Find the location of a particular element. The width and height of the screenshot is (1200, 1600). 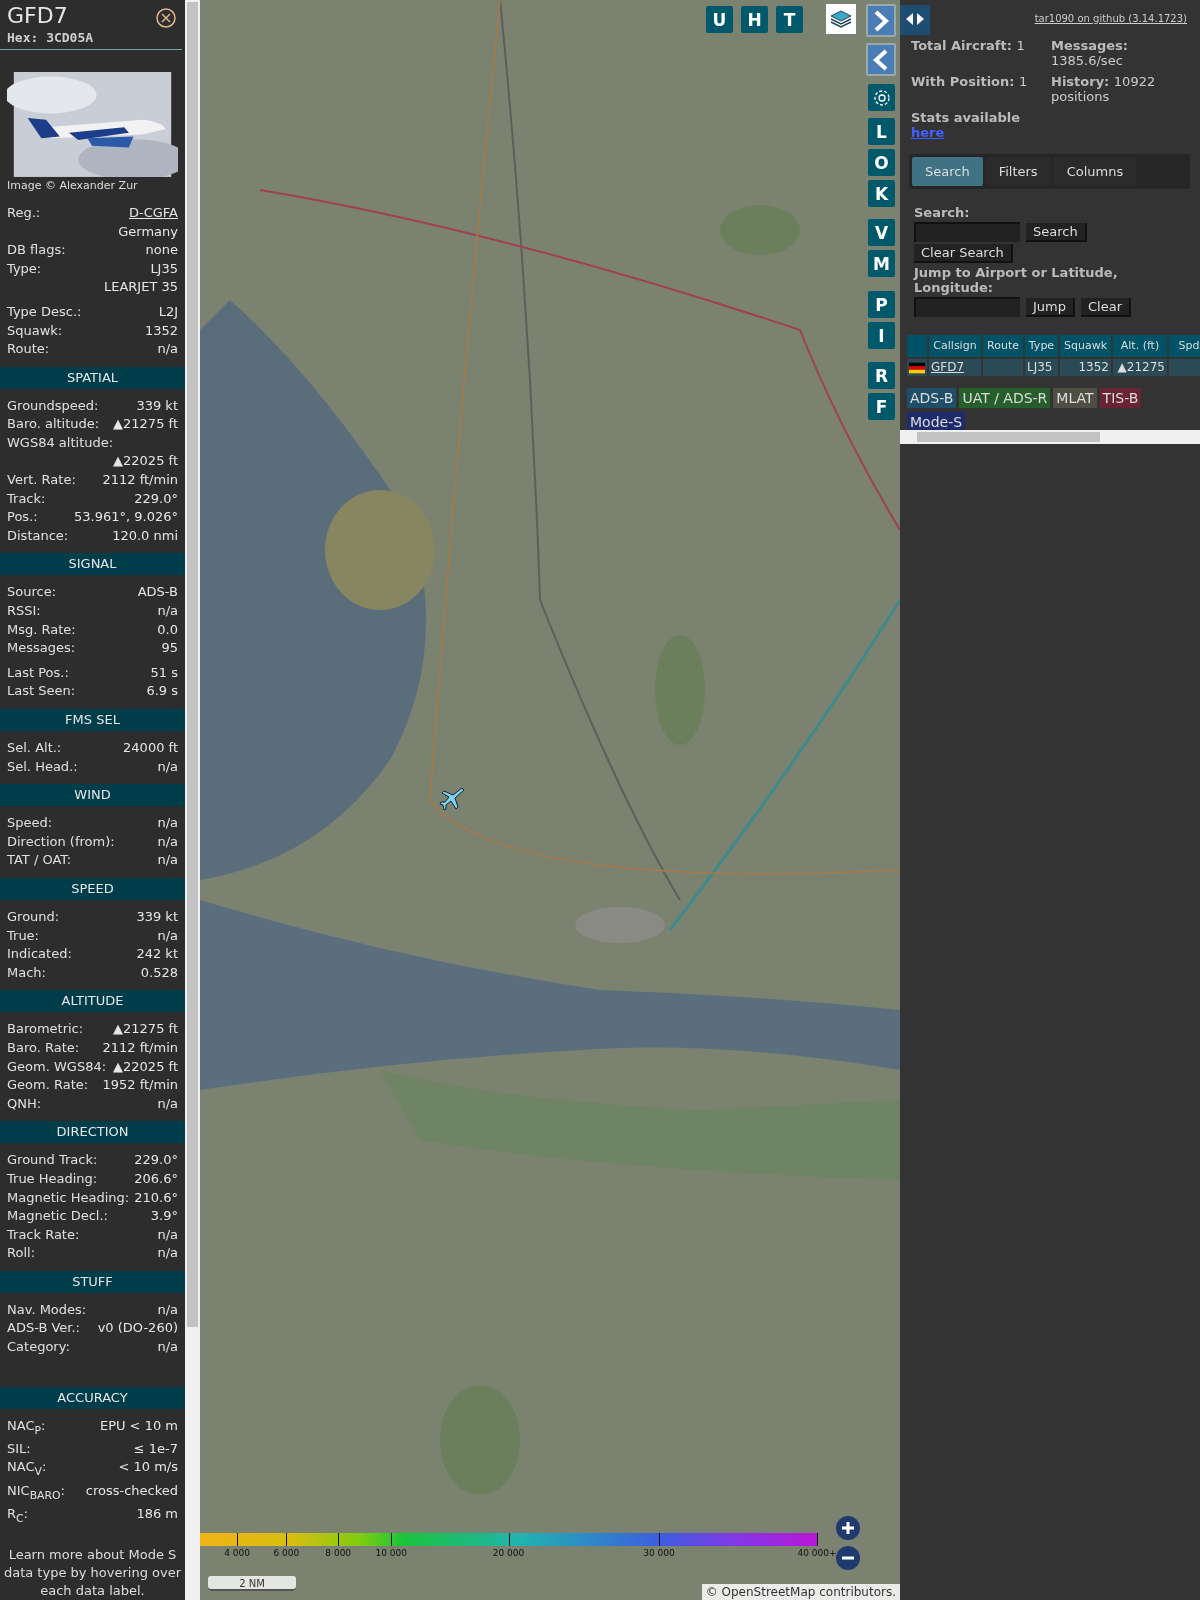

map-toggle-button: L is located at coordinates (881, 131).